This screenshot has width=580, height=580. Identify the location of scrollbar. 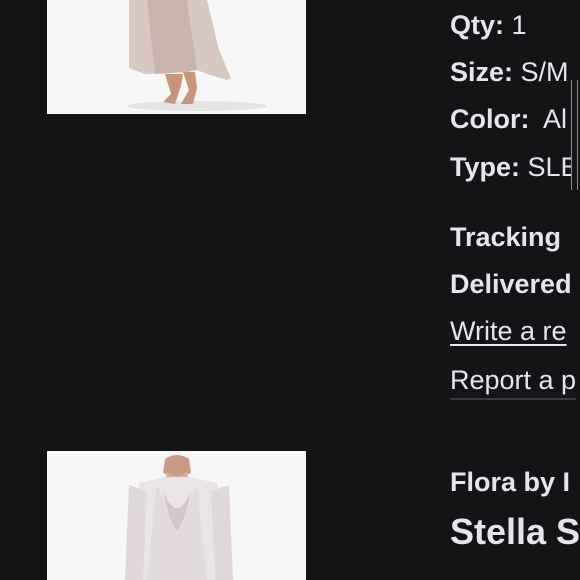
(574, 135).